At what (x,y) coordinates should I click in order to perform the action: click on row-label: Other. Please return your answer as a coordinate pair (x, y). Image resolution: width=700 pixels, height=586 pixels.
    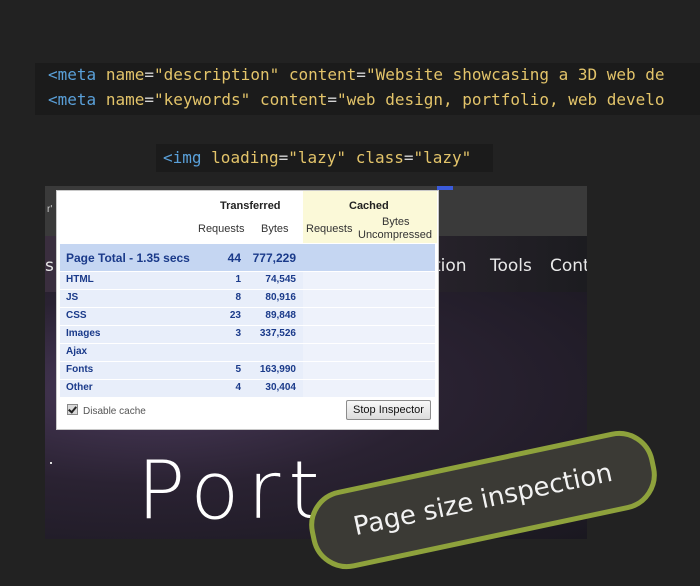
    Looking at the image, I should click on (79, 387).